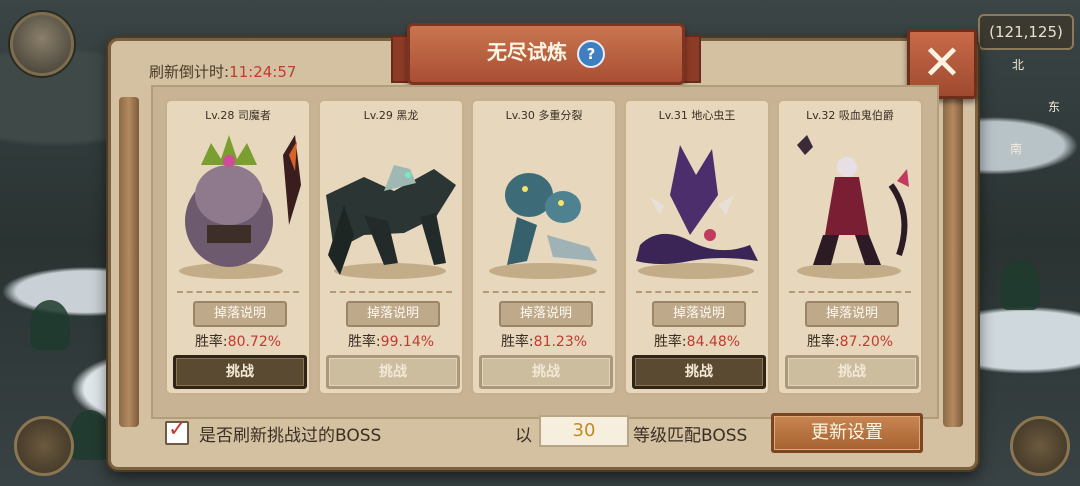 The width and height of the screenshot is (1080, 486). Describe the element at coordinates (1026, 32) in the screenshot. I see `map-coordinates: (121,125)` at that location.